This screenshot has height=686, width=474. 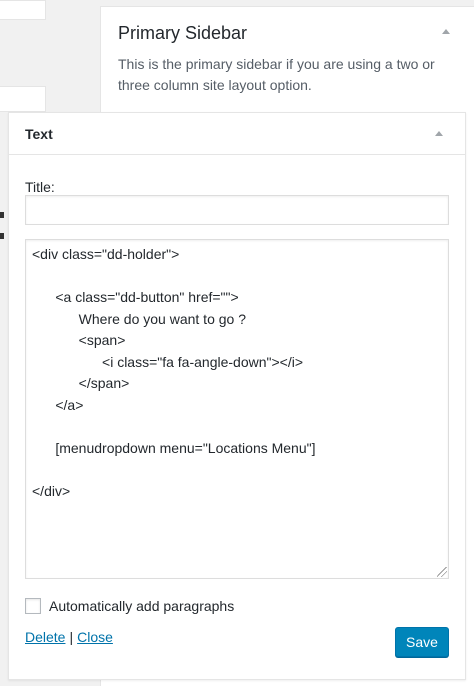 What do you see at coordinates (237, 210) in the screenshot?
I see `title-input` at bounding box center [237, 210].